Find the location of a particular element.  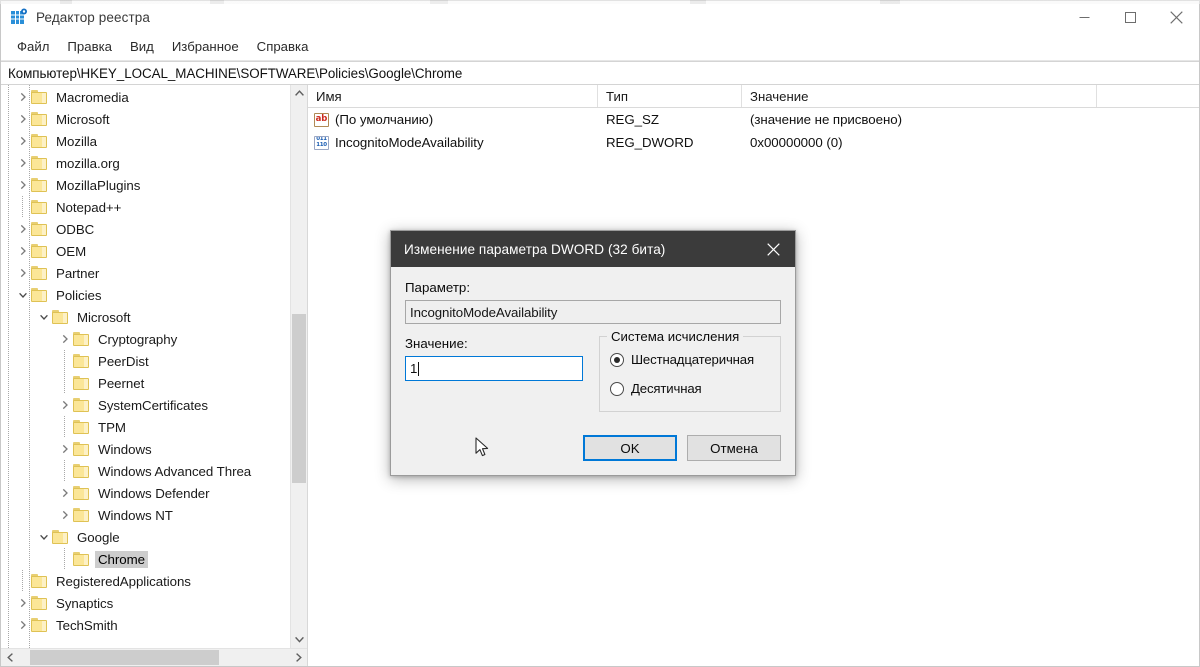

value-name: IncognitoModeAvailability is located at coordinates (409, 142).